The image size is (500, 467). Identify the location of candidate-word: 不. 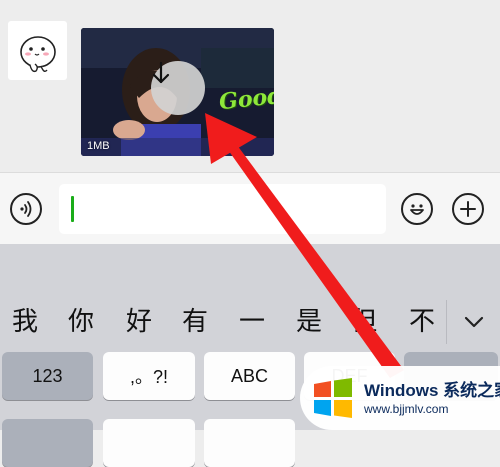
(422, 322).